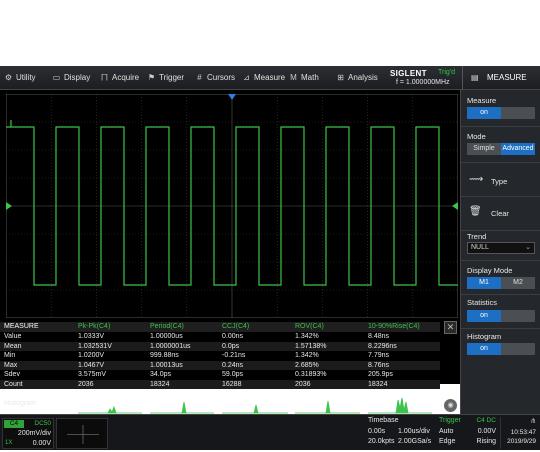  What do you see at coordinates (402, 405) in the screenshot?
I see `histogram-rise` at bounding box center [402, 405].